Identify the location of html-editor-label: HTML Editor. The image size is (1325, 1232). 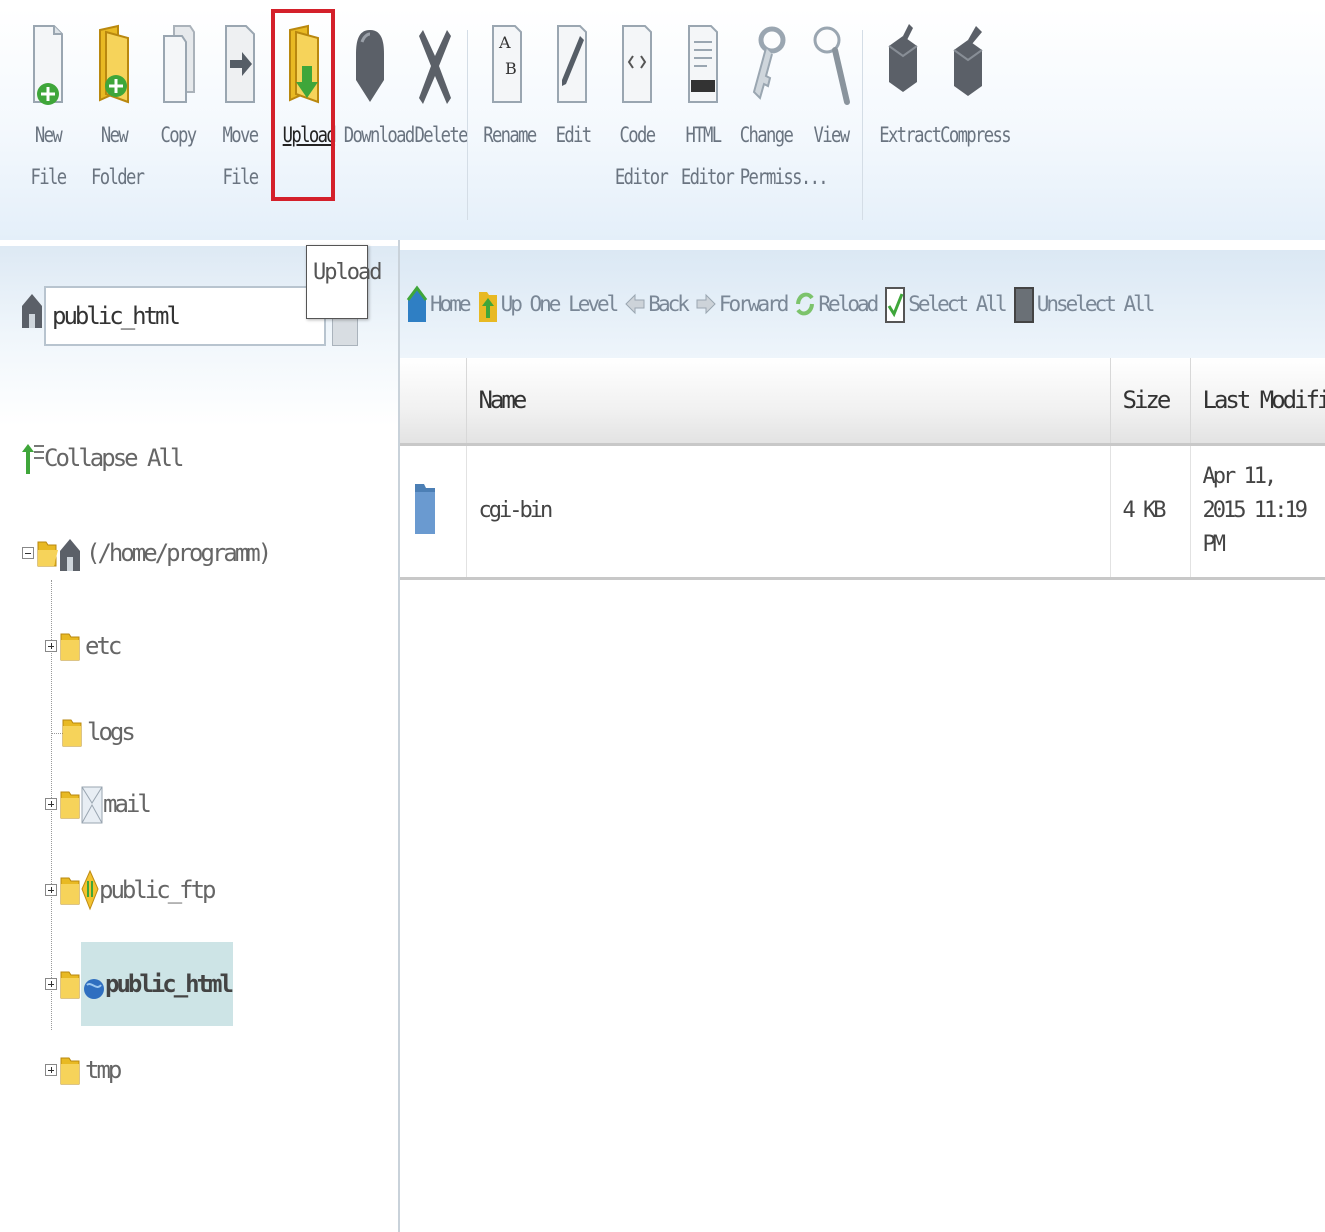
(707, 156).